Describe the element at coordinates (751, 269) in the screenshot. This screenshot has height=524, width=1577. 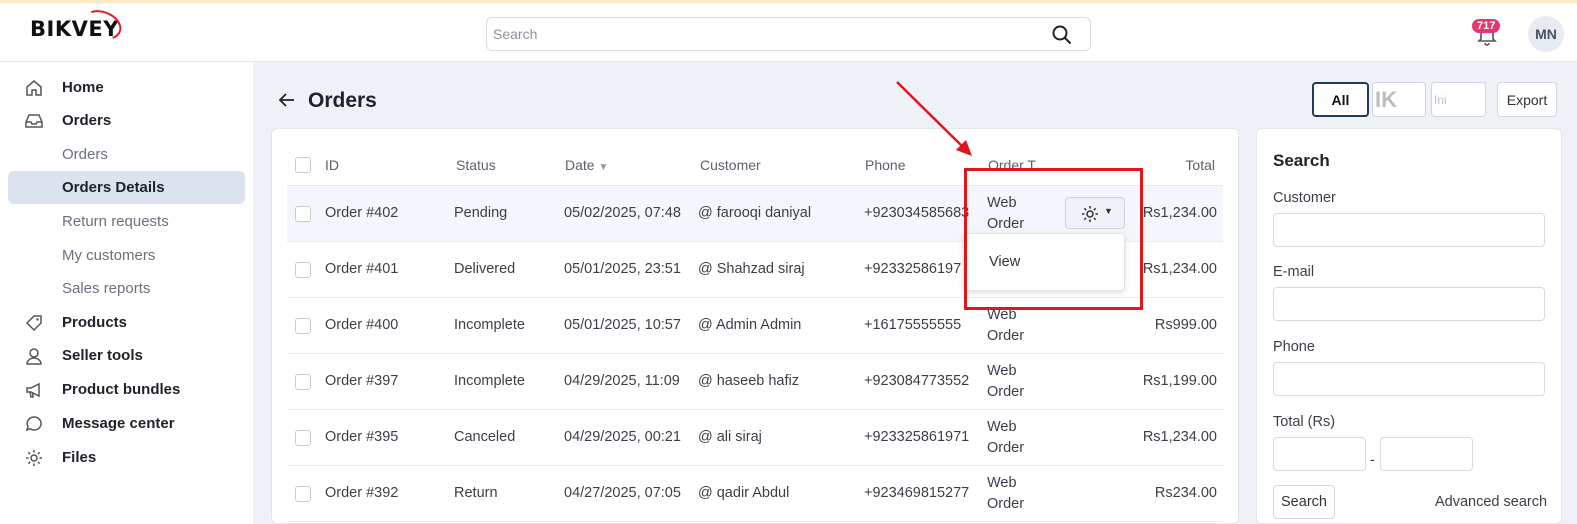
I see `order-customer: @ Shahzad siraj` at that location.